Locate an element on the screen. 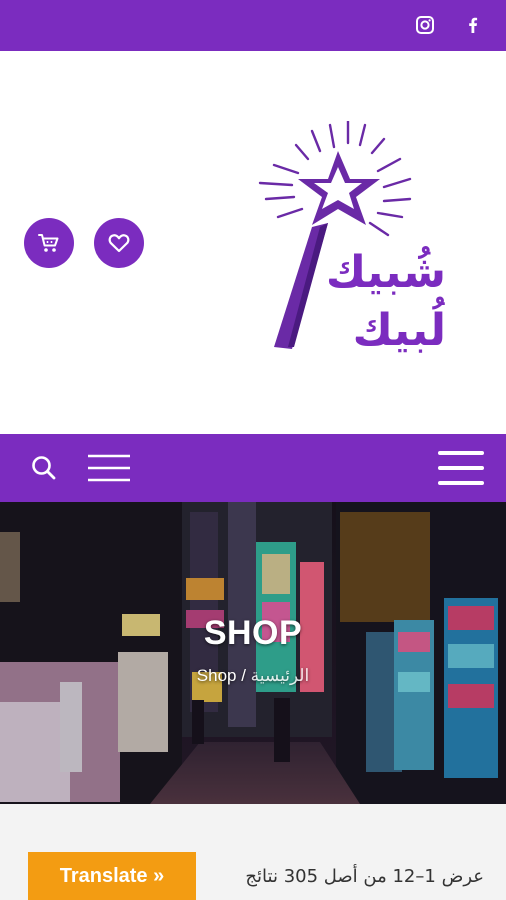 This screenshot has height=900, width=506. translate-button: Translate » is located at coordinates (112, 876).